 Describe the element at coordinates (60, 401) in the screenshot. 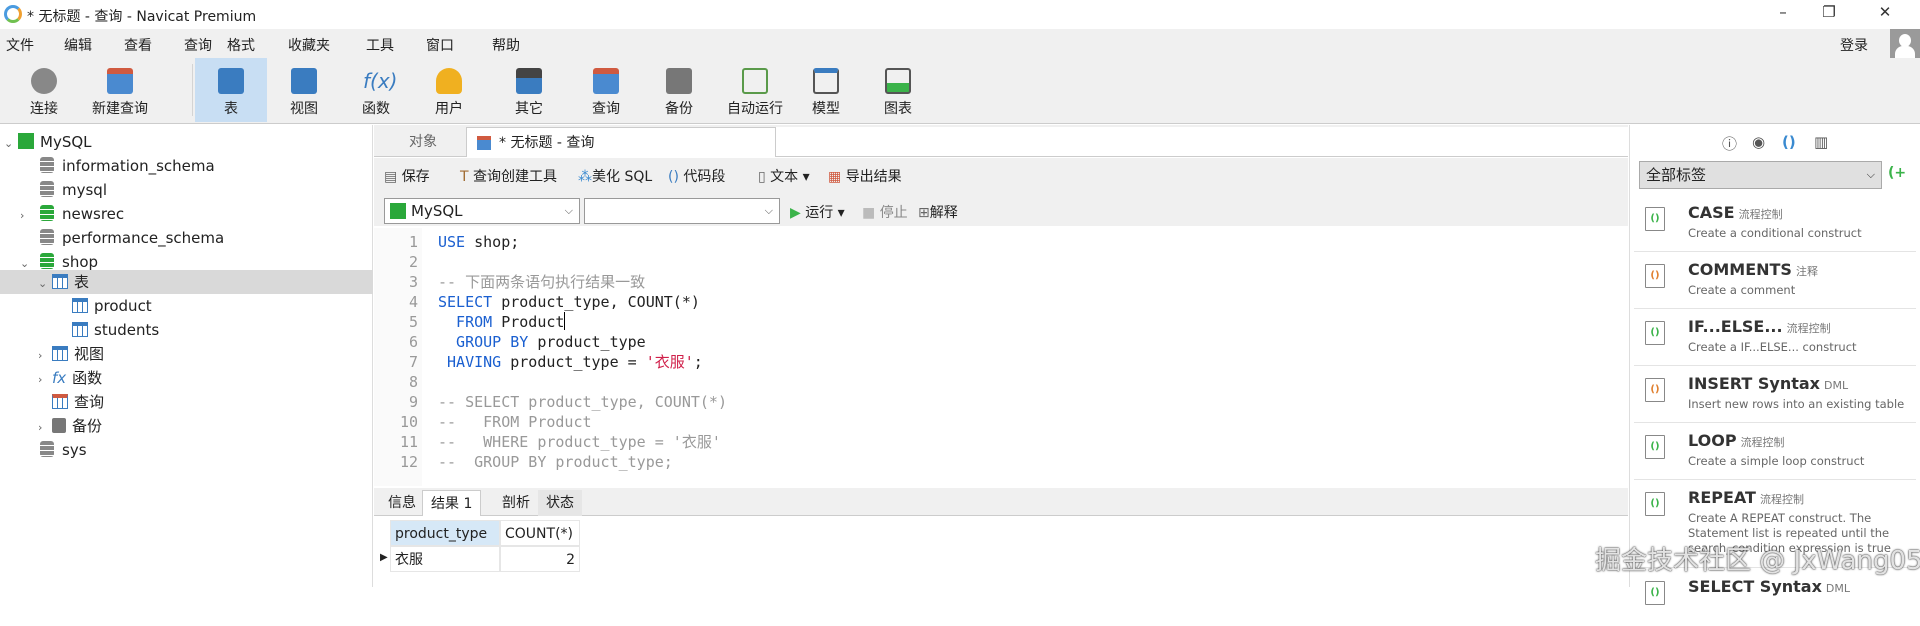

I see `query-icon` at that location.